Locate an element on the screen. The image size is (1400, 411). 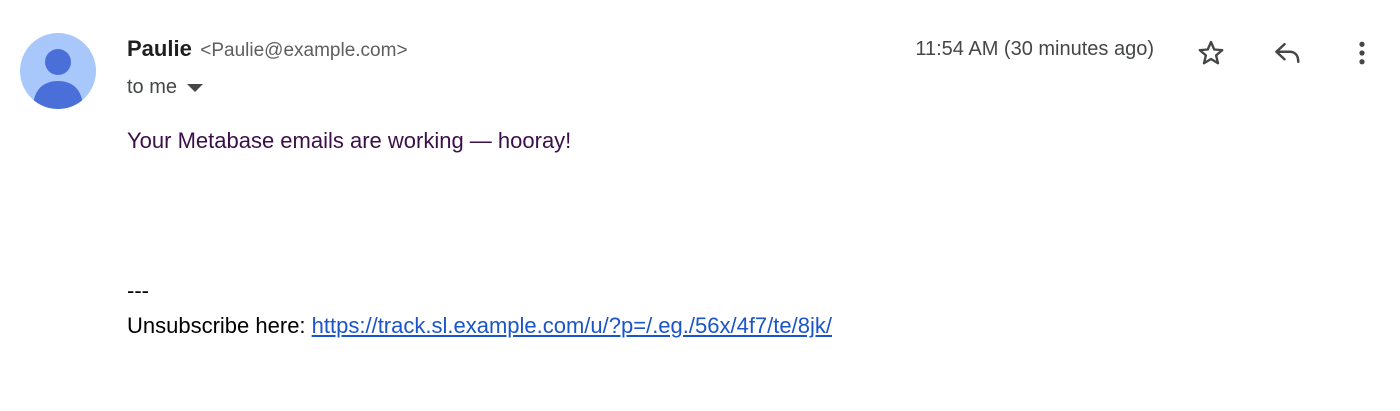
recipient-details-toggle: to me is located at coordinates (165, 87).